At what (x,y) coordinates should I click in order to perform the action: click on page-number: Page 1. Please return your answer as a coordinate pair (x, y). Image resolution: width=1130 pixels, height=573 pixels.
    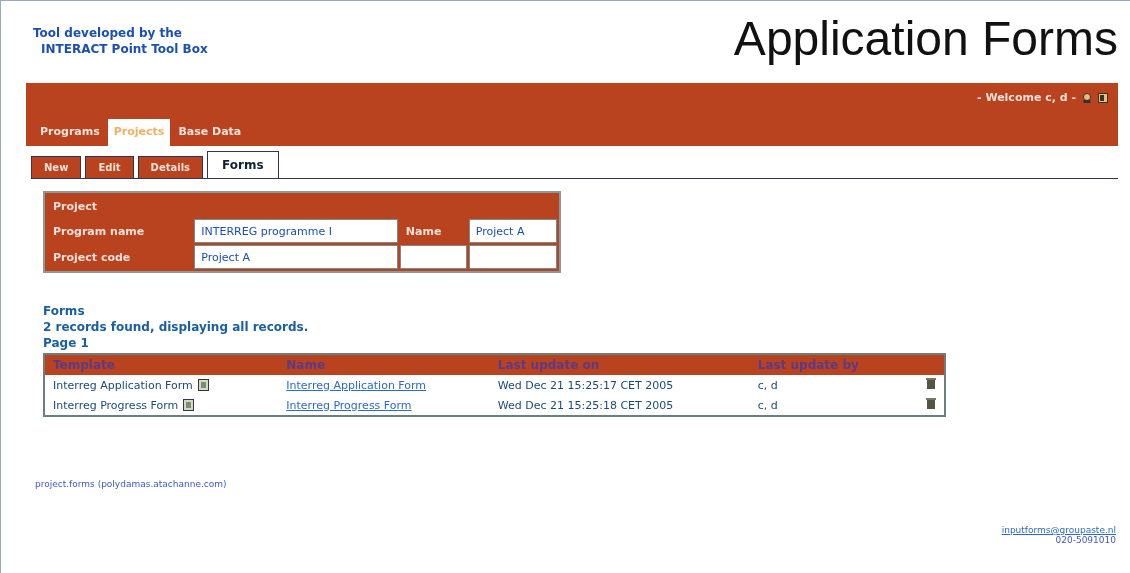
    Looking at the image, I should click on (66, 343).